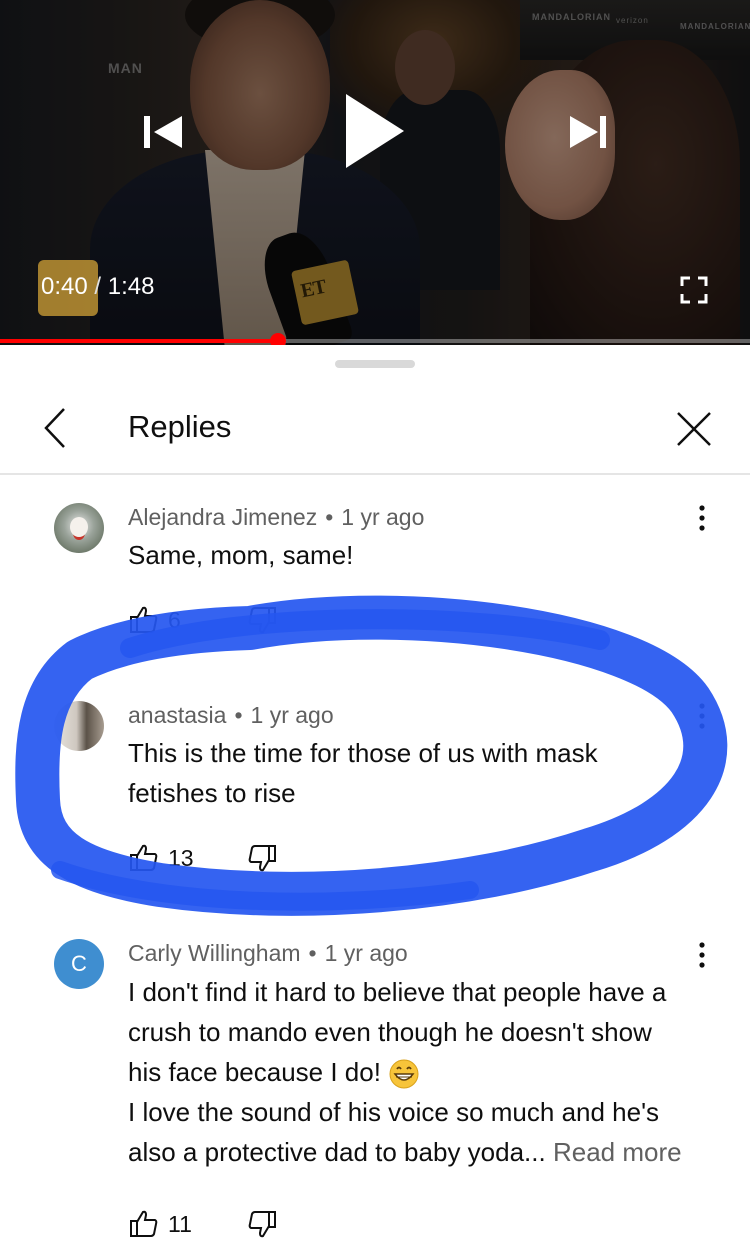  What do you see at coordinates (181, 857) in the screenshot?
I see `like-count: 13` at bounding box center [181, 857].